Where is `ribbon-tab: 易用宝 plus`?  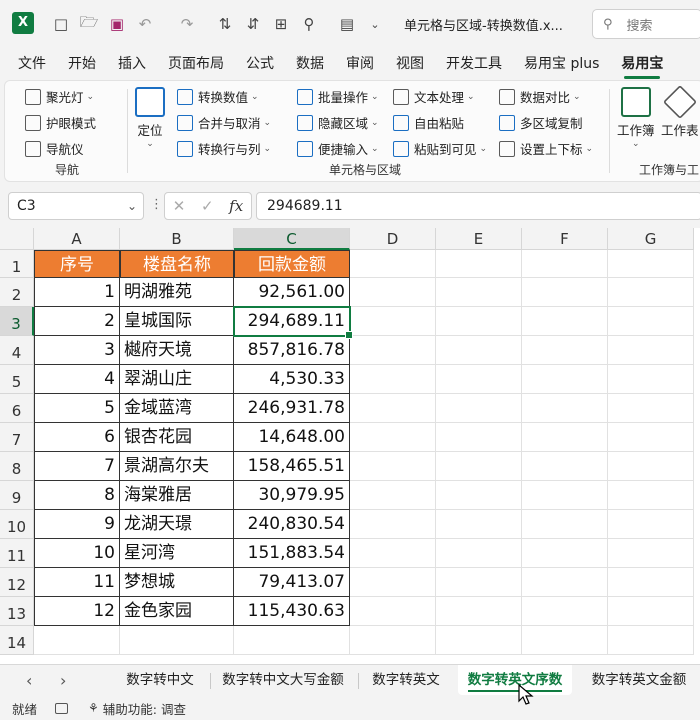 ribbon-tab: 易用宝 plus is located at coordinates (561, 64).